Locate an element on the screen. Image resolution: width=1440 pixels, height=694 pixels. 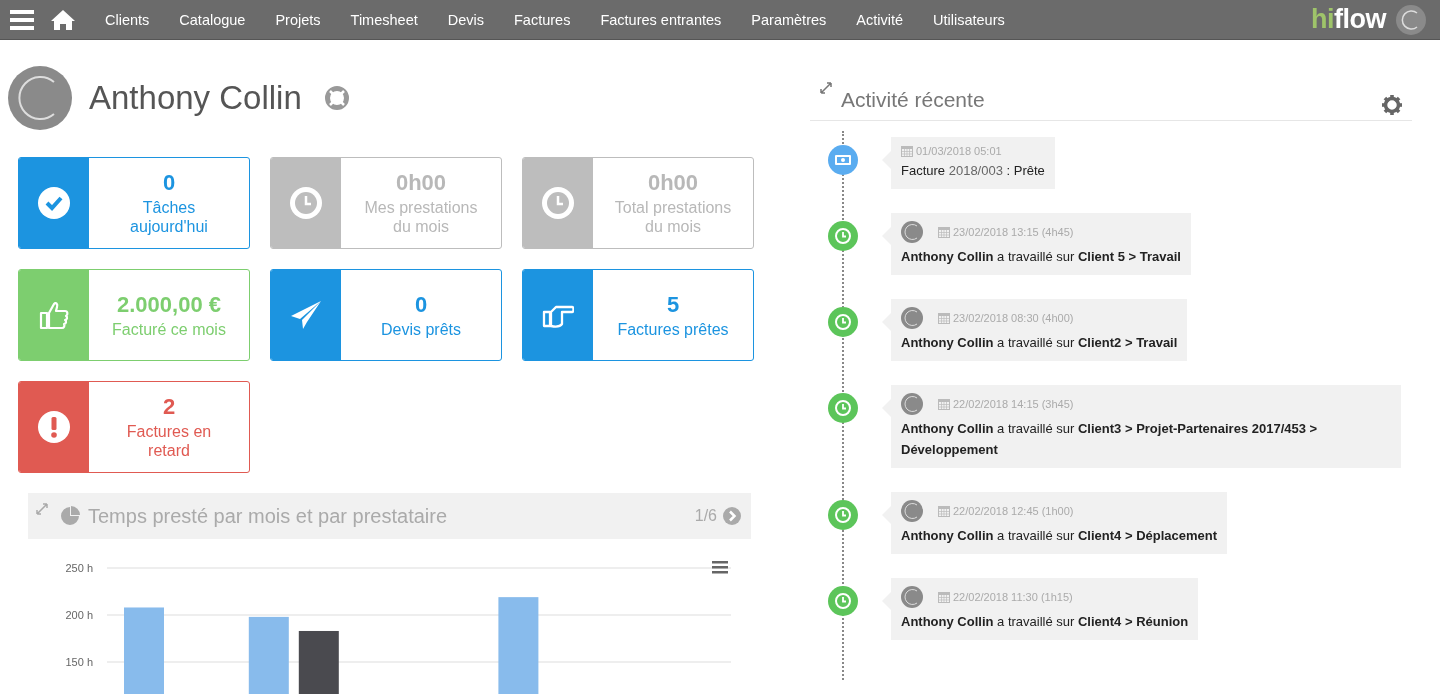
stat-label: Tâches aujourd'hui is located at coordinates (169, 217).